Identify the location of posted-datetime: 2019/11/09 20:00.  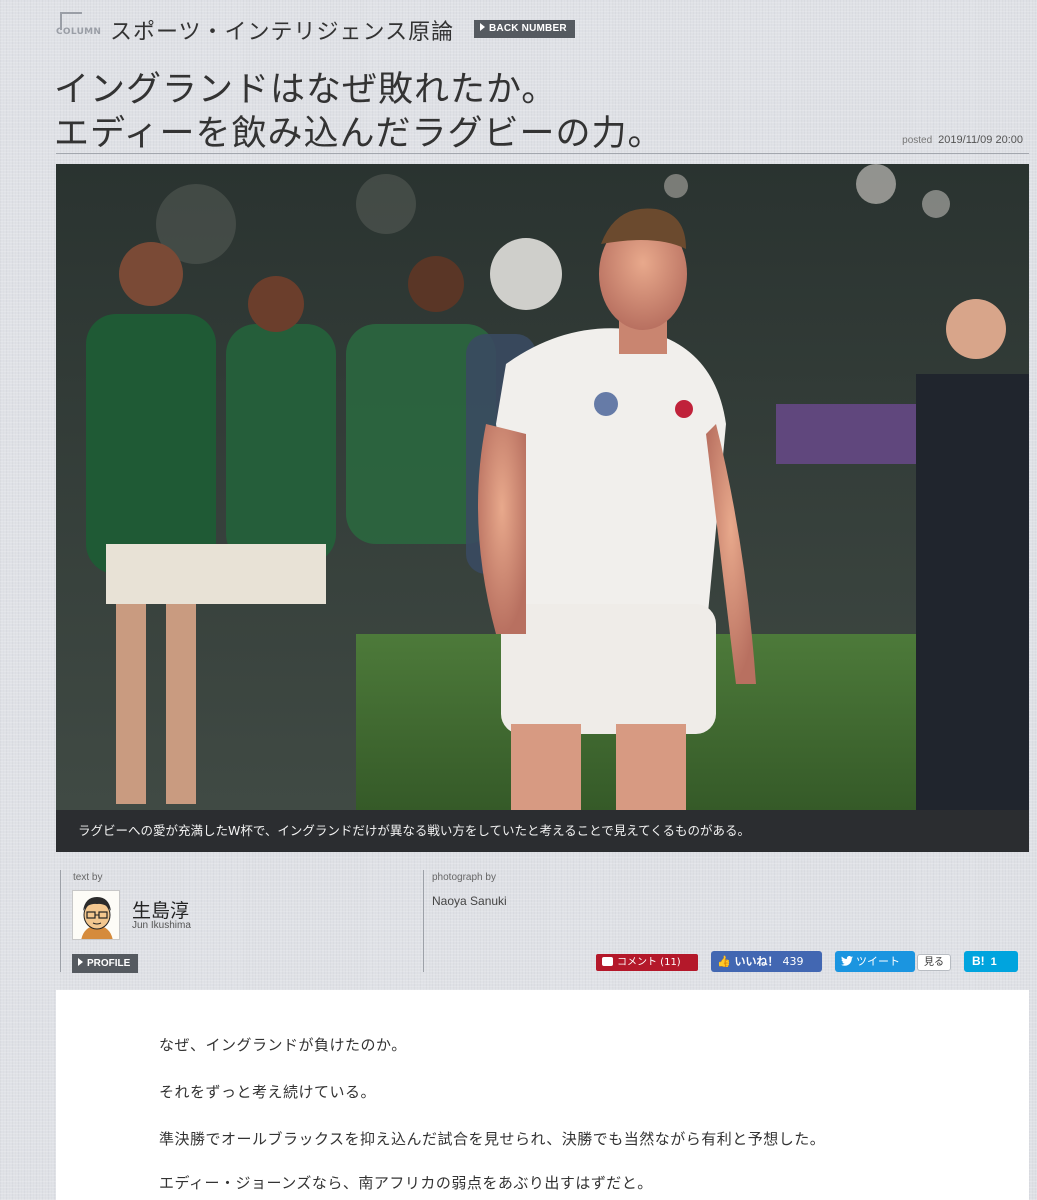
(980, 140).